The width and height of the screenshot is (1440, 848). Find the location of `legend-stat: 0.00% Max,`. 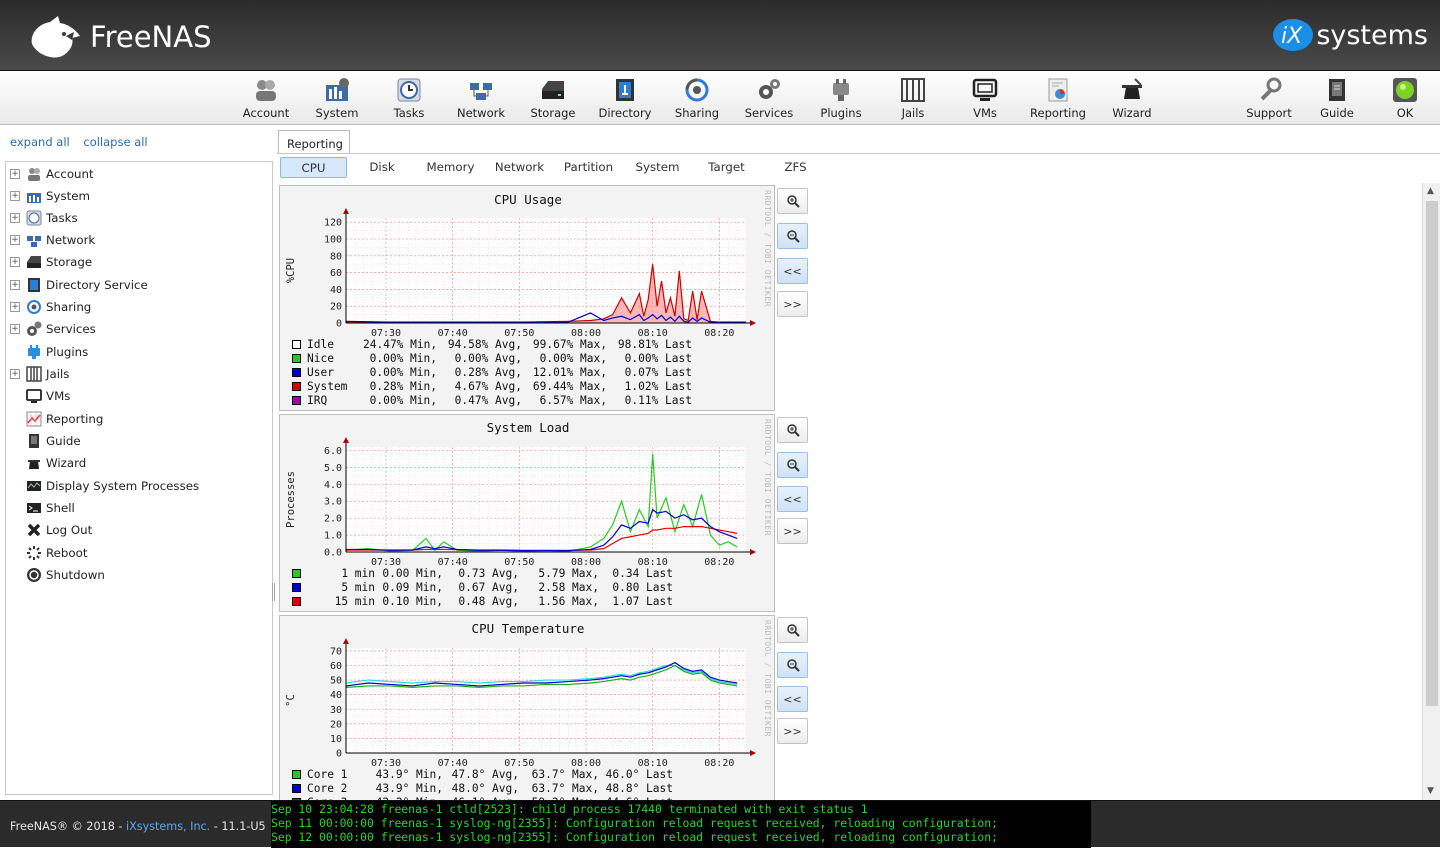

legend-stat: 0.00% Max, is located at coordinates (573, 358).